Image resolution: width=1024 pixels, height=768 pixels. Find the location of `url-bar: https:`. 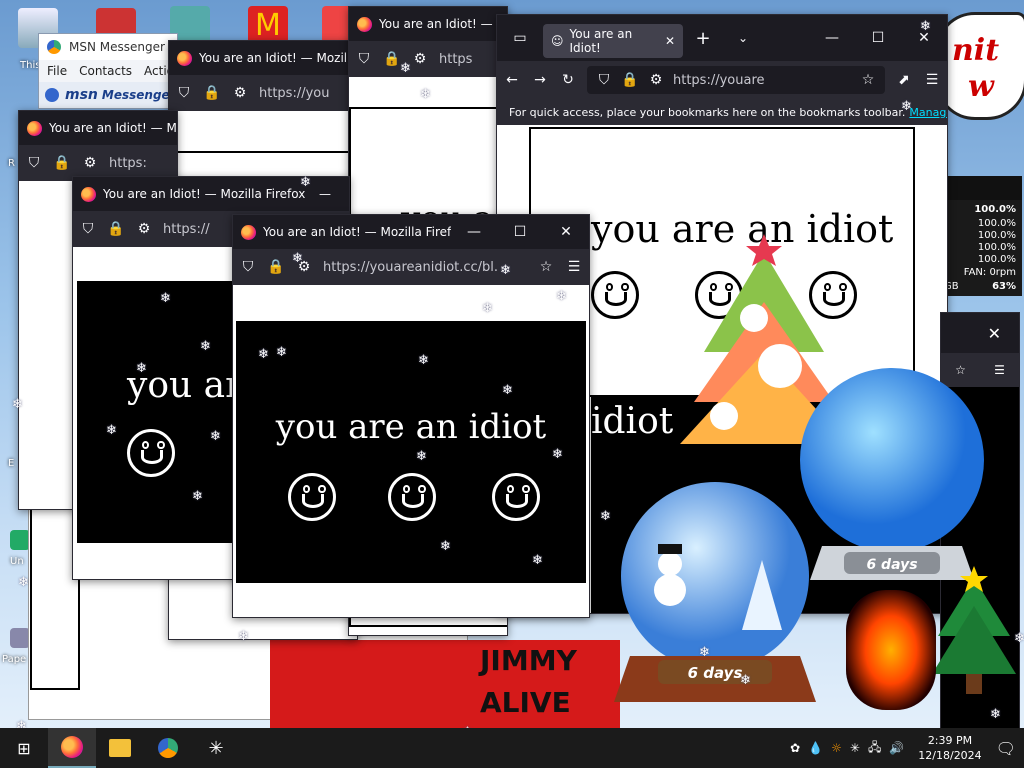

url-bar: https: is located at coordinates (140, 163).